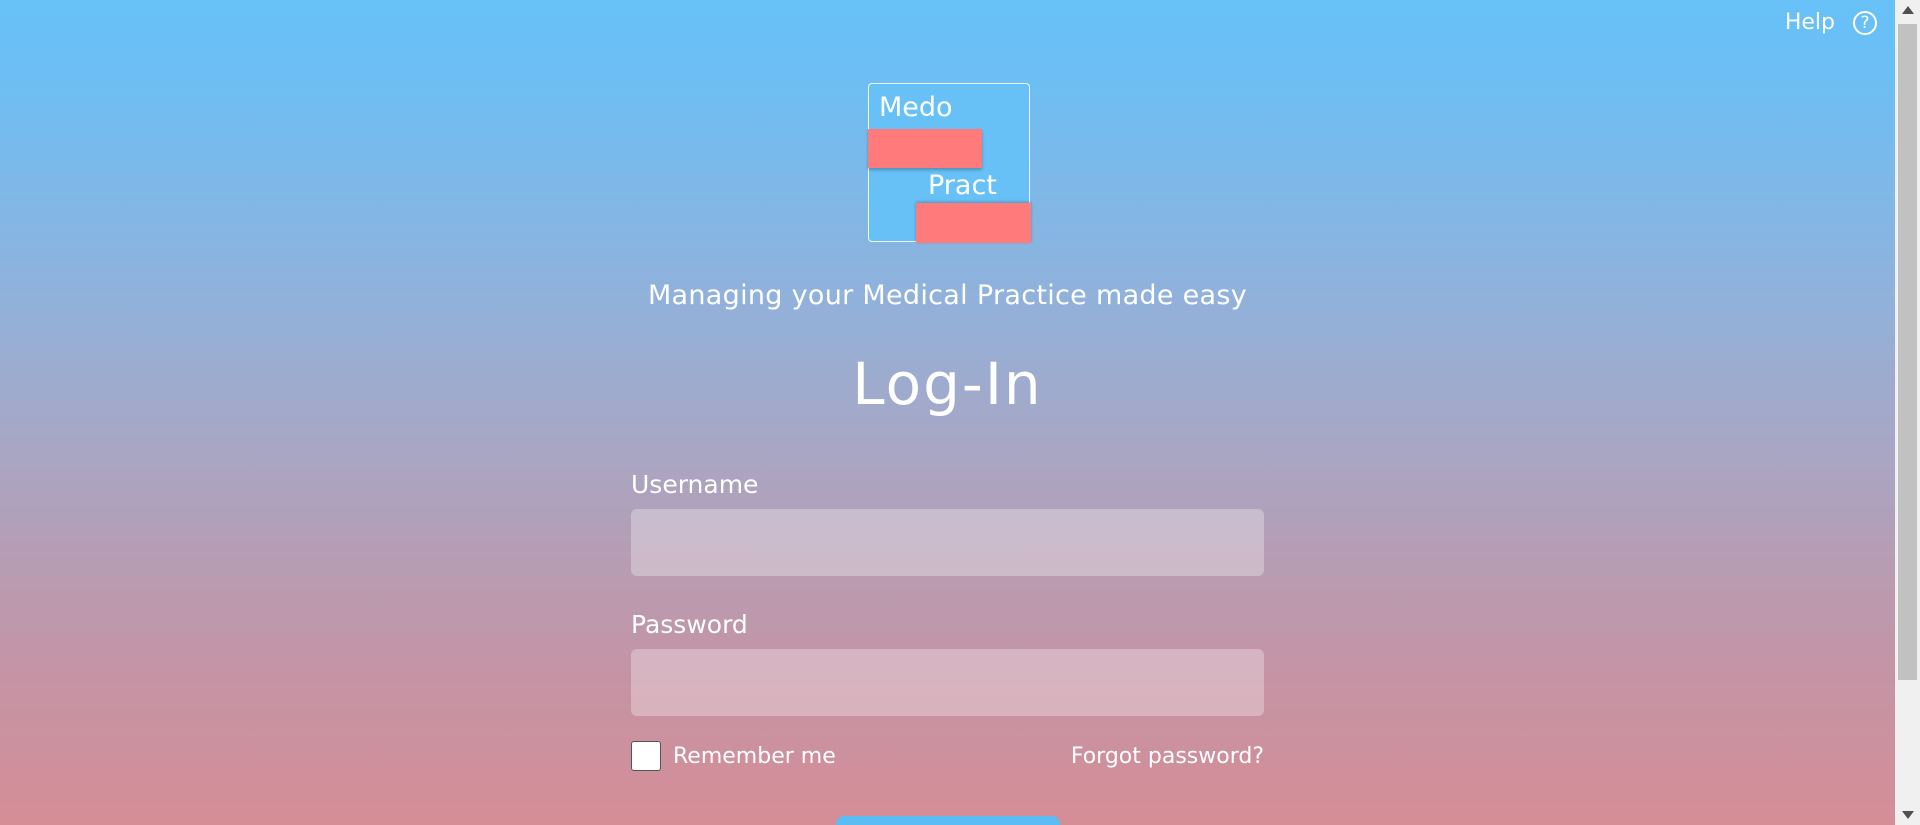 Image resolution: width=1920 pixels, height=825 pixels. What do you see at coordinates (1809, 22) in the screenshot?
I see `help-label: Help` at bounding box center [1809, 22].